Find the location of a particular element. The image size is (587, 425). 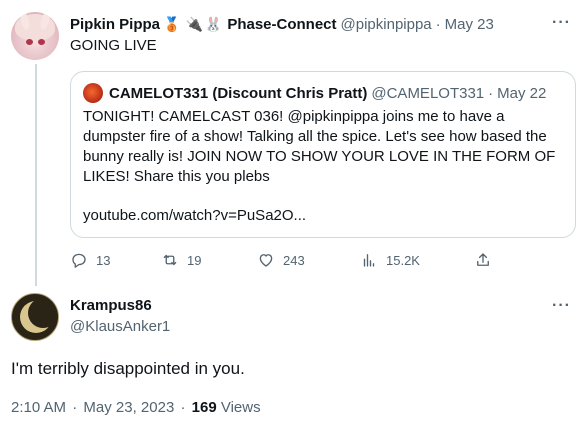

reply-text: I'm terribly disappointed in you. is located at coordinates (128, 368).